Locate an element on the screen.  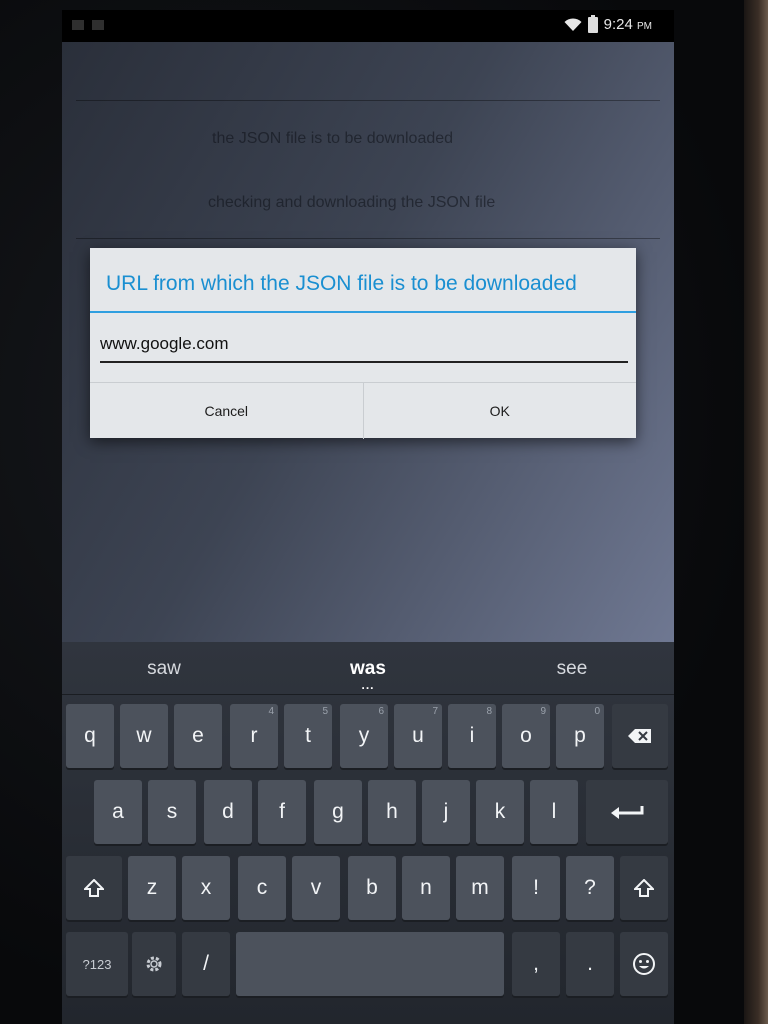
key-s: s is located at coordinates (172, 812).